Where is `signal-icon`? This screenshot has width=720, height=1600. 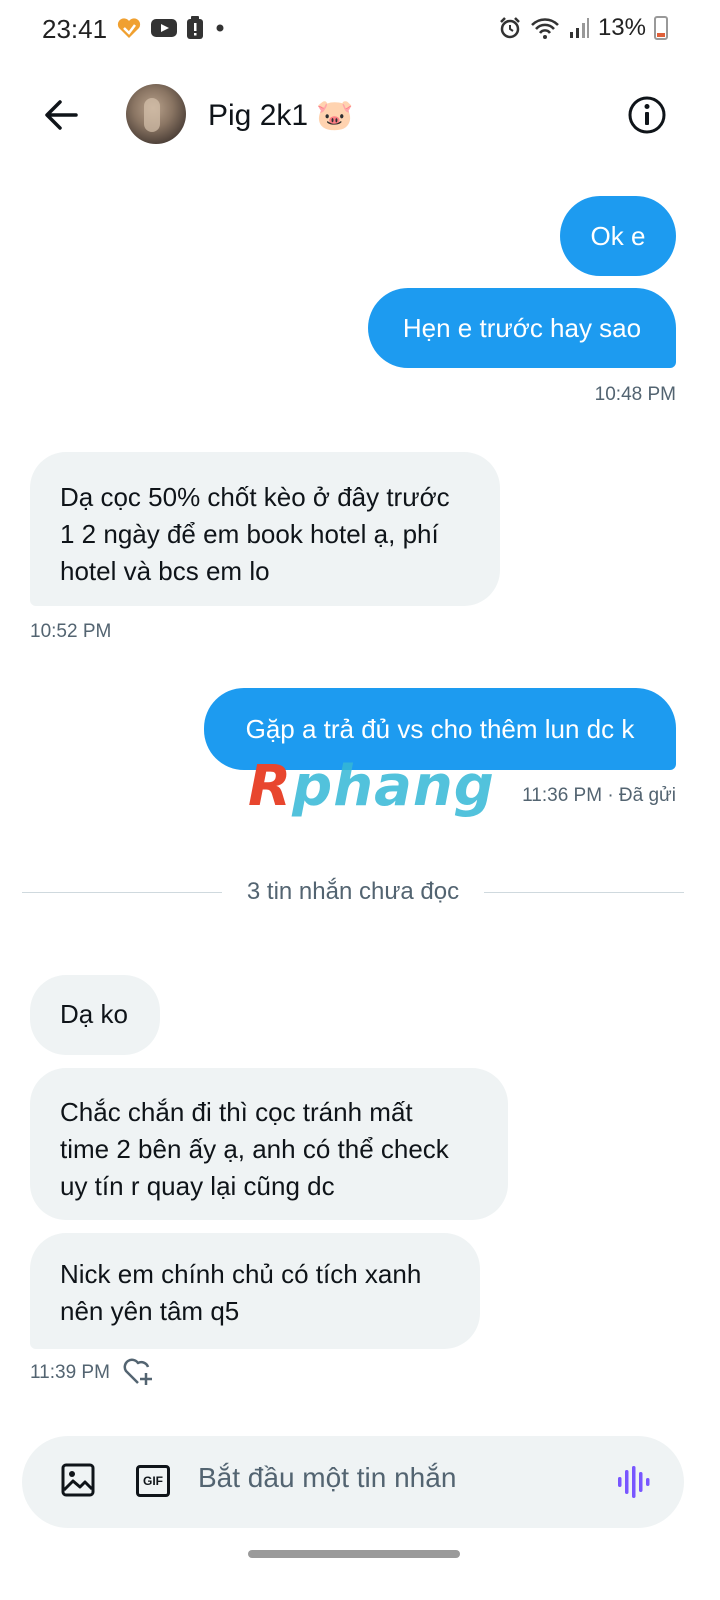 signal-icon is located at coordinates (579, 28).